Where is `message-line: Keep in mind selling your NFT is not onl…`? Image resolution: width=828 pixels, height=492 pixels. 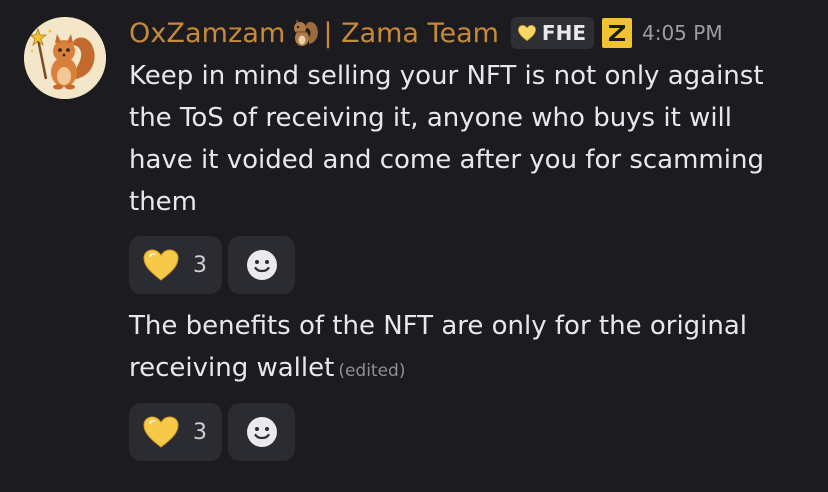 message-line: Keep in mind selling your NFT is not onl… is located at coordinates (446, 76).